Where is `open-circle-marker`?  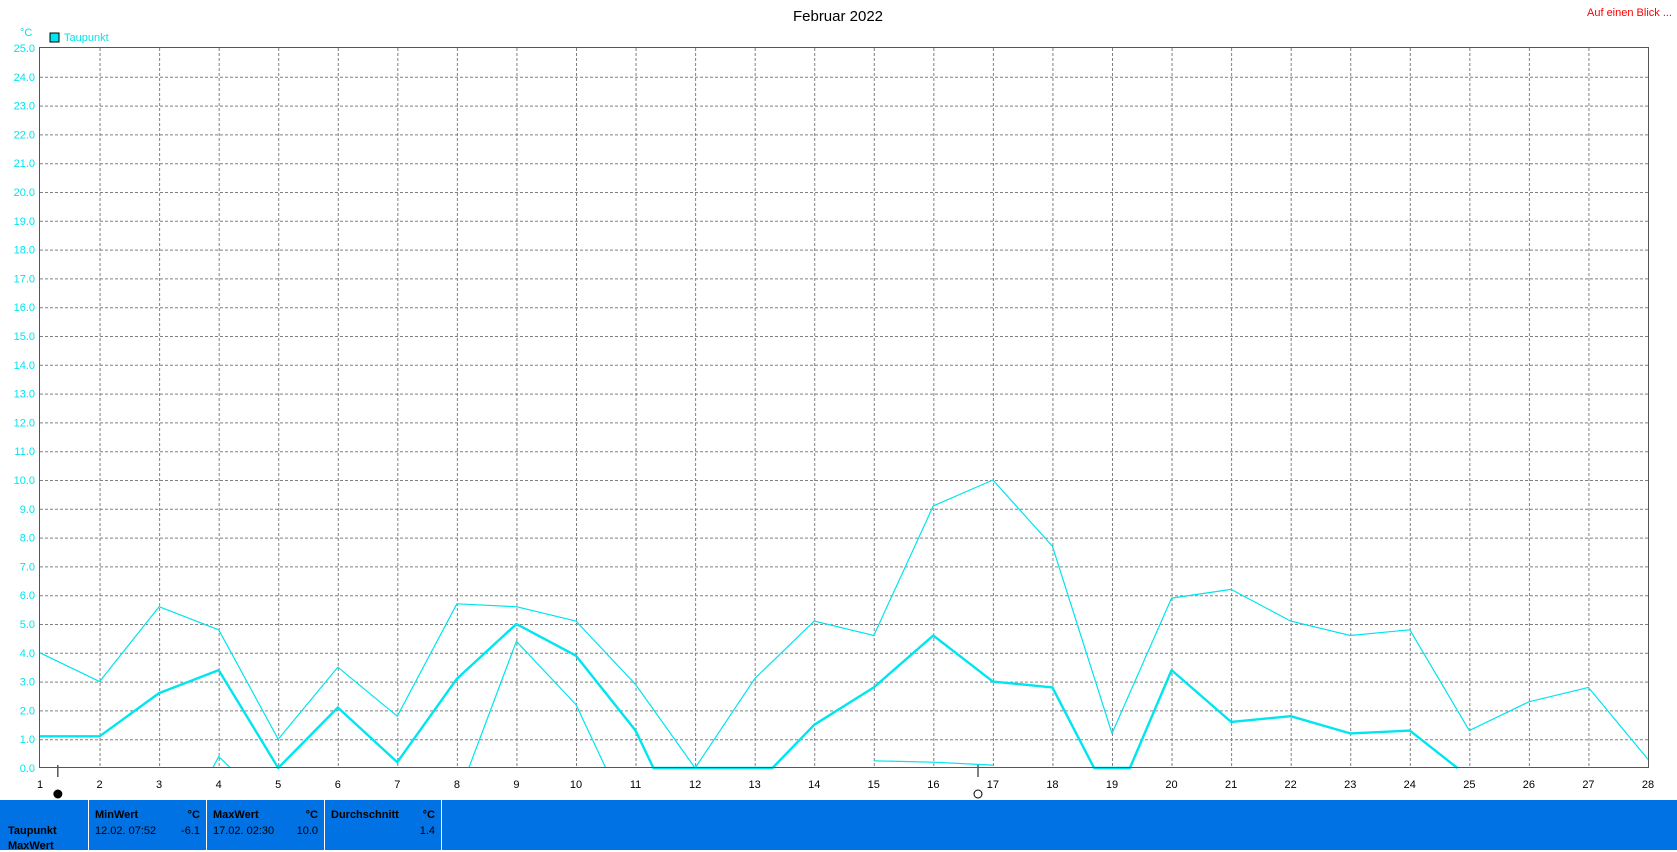 open-circle-marker is located at coordinates (978, 794).